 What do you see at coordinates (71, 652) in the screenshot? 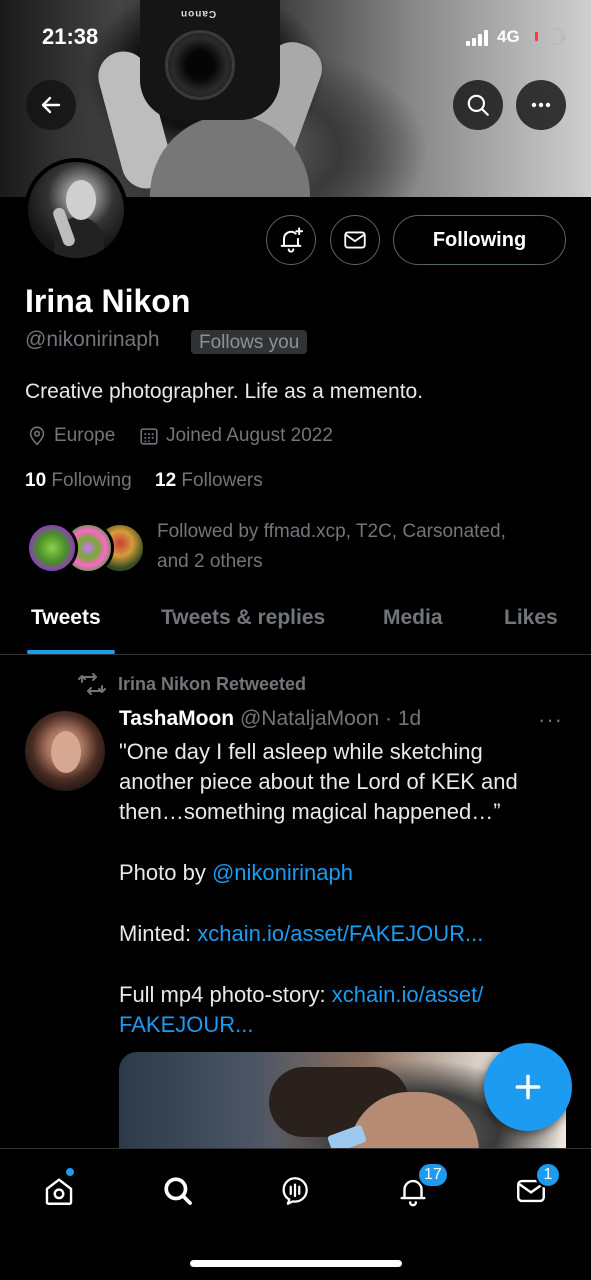
I see `active-tab-indicator` at bounding box center [71, 652].